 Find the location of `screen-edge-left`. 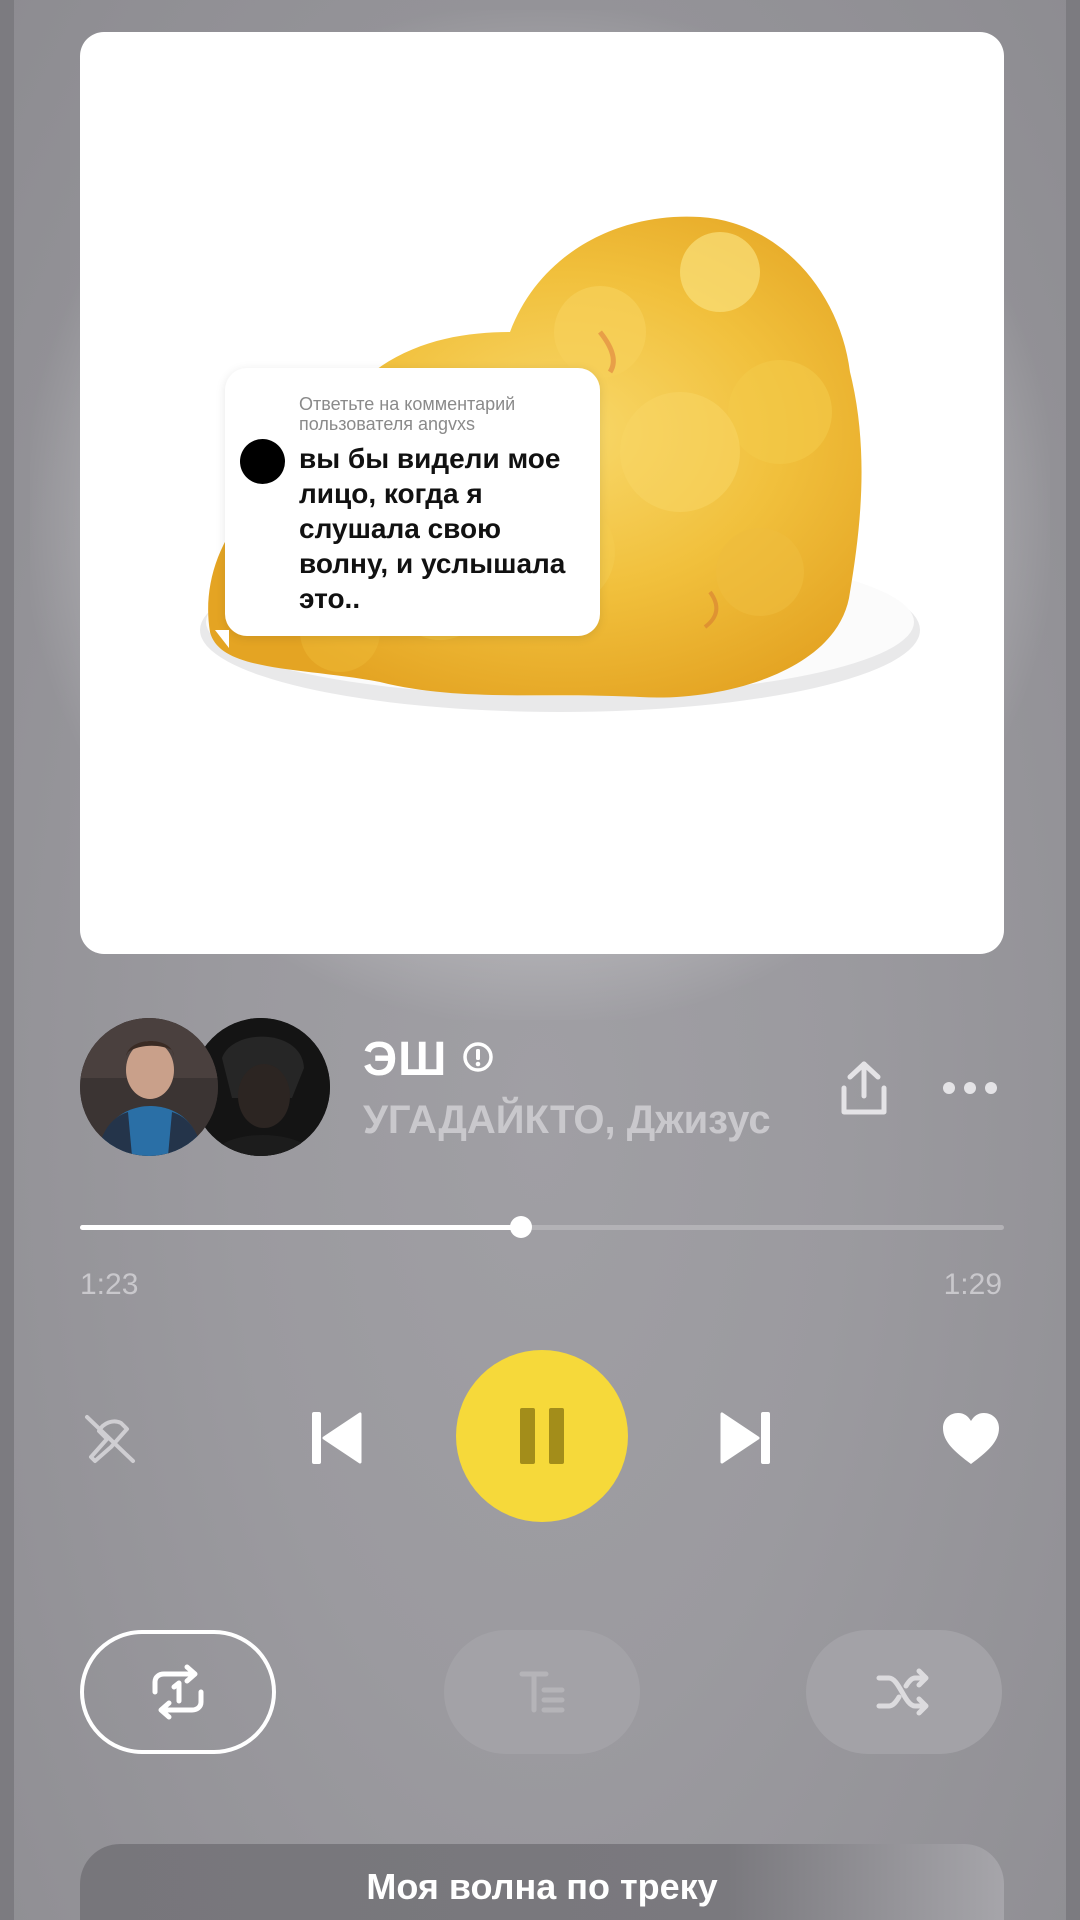

screen-edge-left is located at coordinates (7, 960).